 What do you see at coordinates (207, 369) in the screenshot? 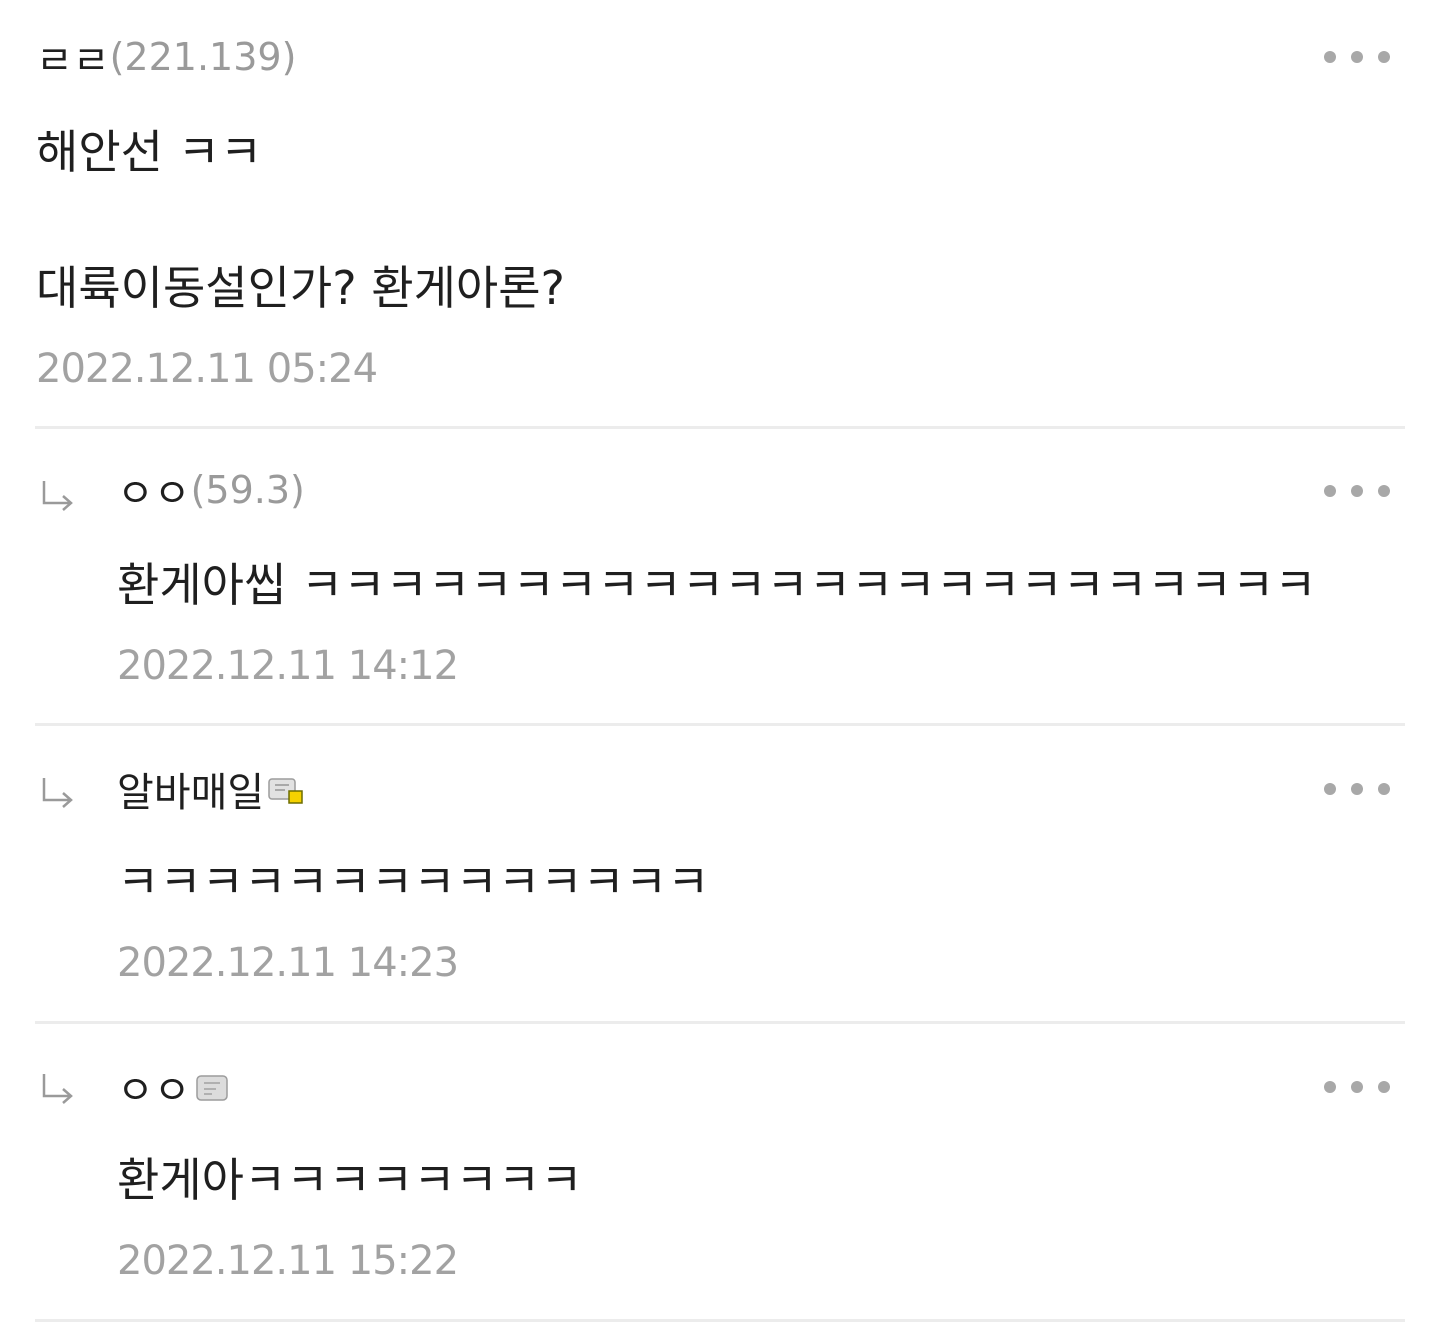
I see `comment-date: 2022.12.11 05:24` at bounding box center [207, 369].